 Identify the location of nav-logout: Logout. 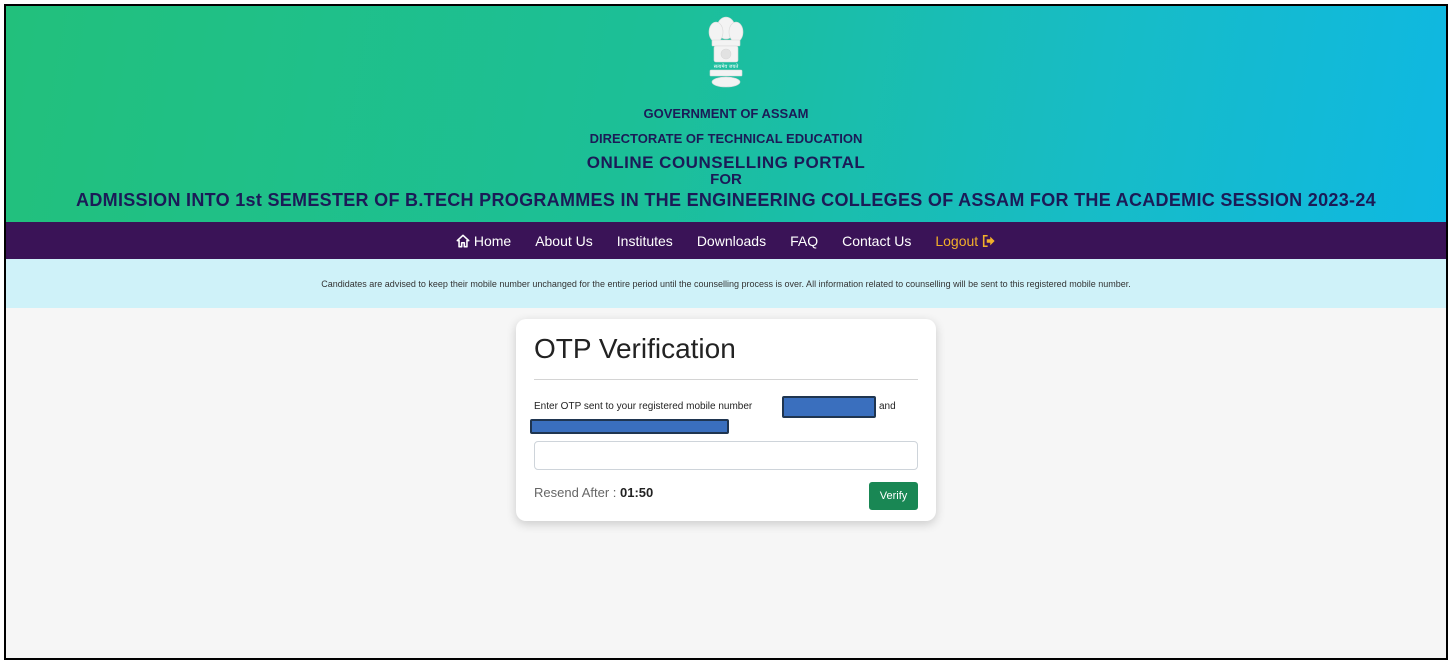
(965, 241).